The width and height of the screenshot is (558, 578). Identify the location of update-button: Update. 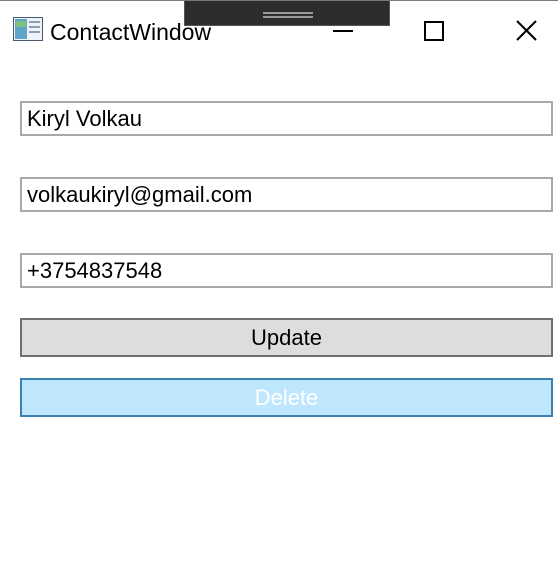
(286, 337).